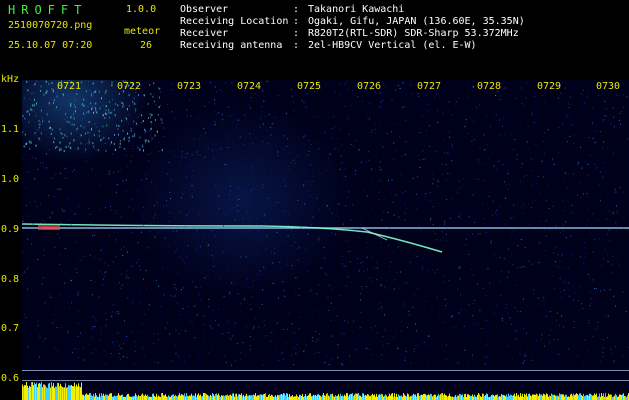 The width and height of the screenshot is (629, 400). Describe the element at coordinates (129, 86) in the screenshot. I see `x-tick-label: 0722` at that location.